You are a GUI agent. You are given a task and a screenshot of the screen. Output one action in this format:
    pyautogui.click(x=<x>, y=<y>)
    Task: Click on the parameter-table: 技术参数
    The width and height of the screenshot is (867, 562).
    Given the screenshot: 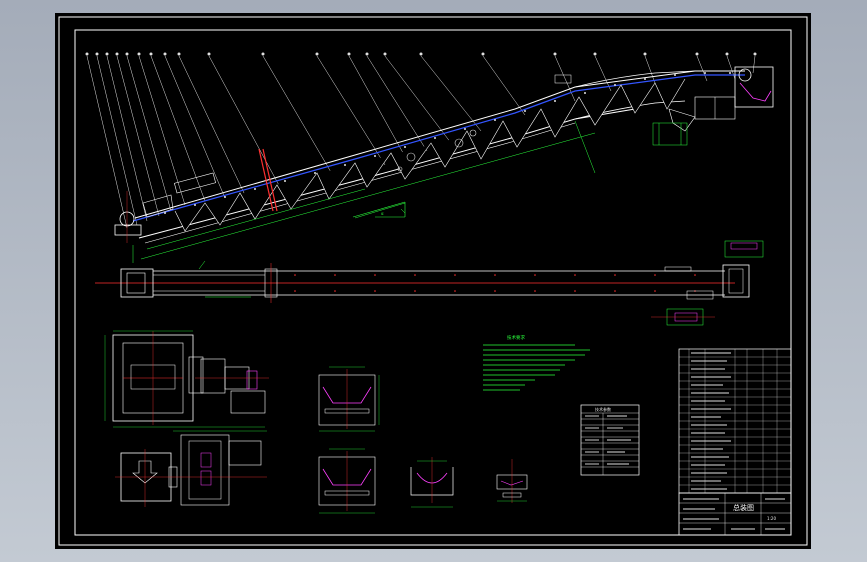 What is the action you would take?
    pyautogui.click(x=610, y=440)
    